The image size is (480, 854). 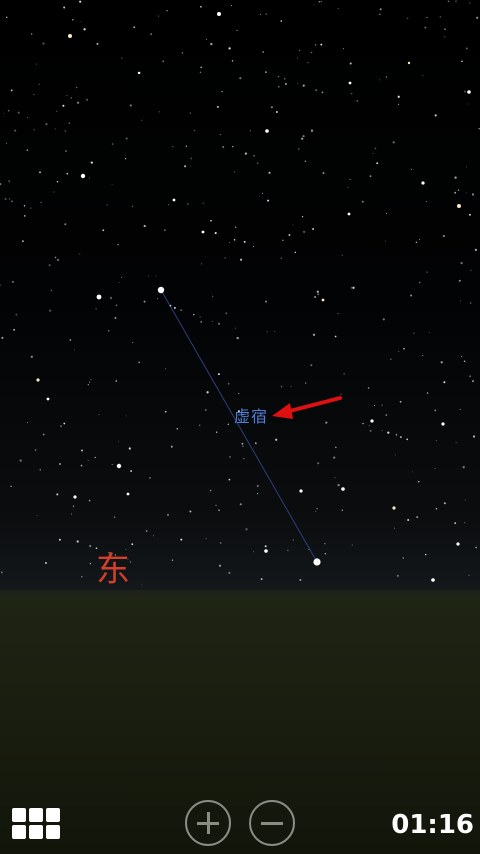 What do you see at coordinates (208, 823) in the screenshot?
I see `zoom-in-button` at bounding box center [208, 823].